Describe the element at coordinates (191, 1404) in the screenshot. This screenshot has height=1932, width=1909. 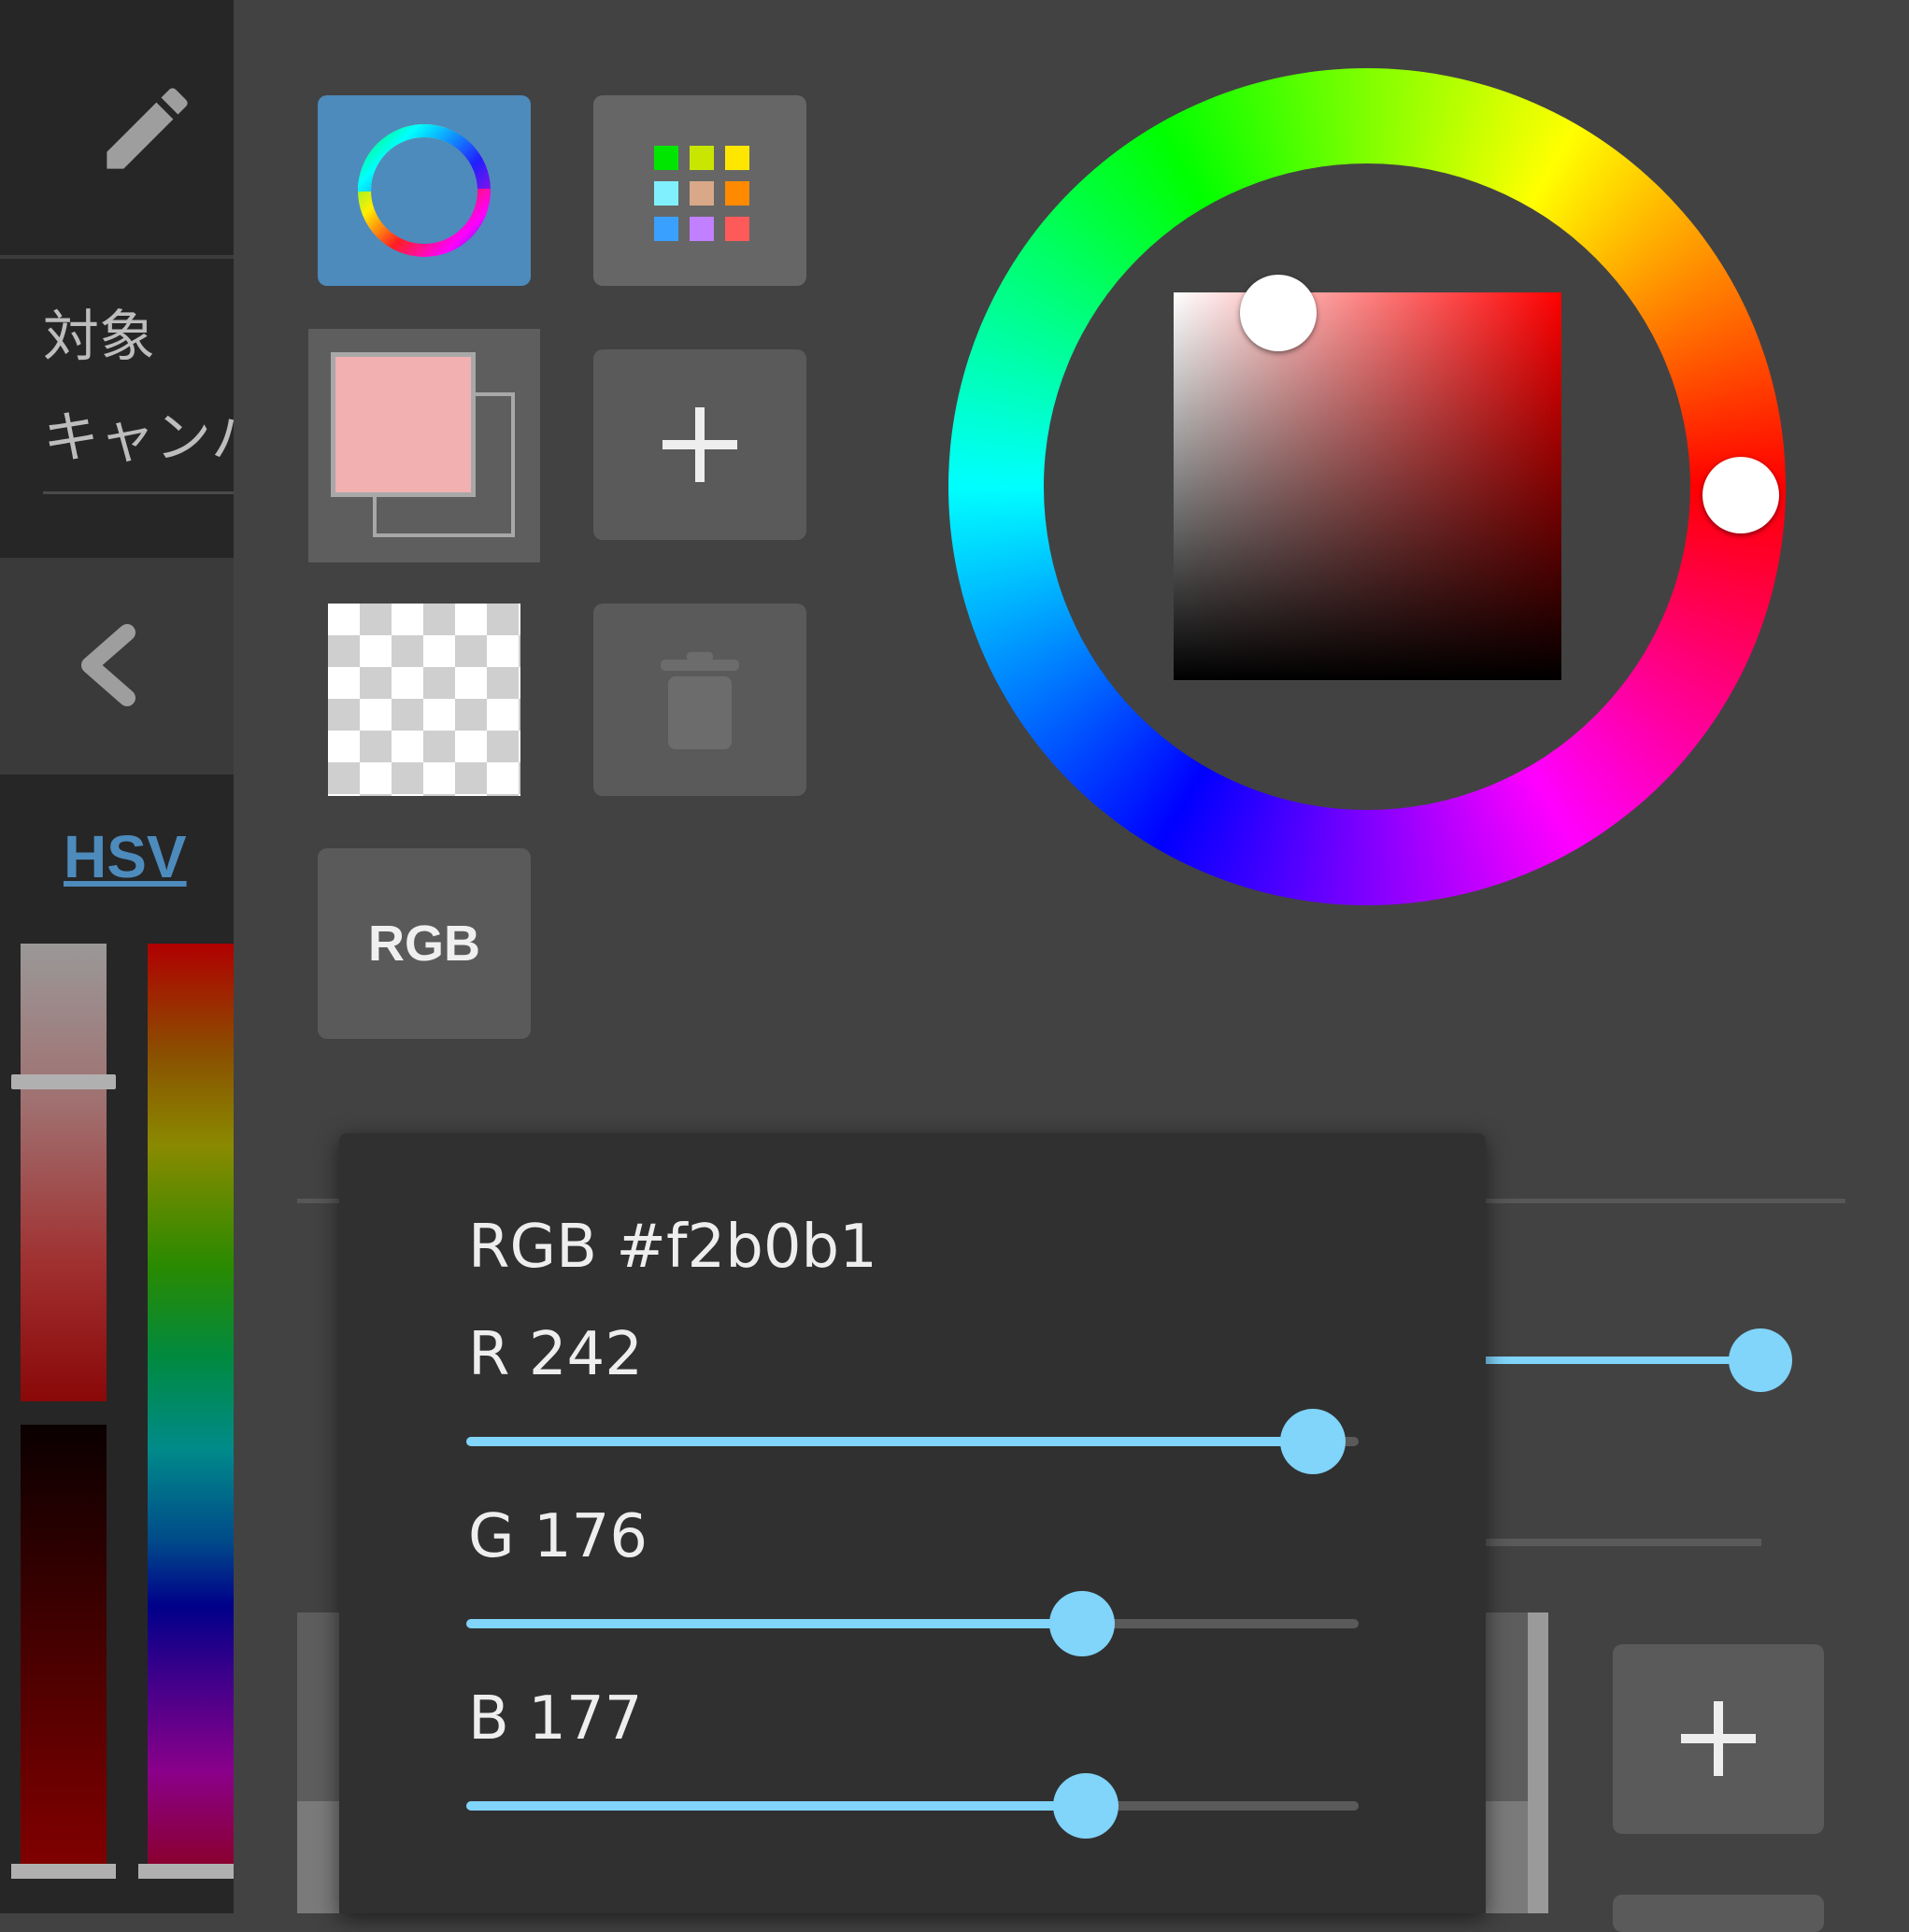
I see `hue-bar` at that location.